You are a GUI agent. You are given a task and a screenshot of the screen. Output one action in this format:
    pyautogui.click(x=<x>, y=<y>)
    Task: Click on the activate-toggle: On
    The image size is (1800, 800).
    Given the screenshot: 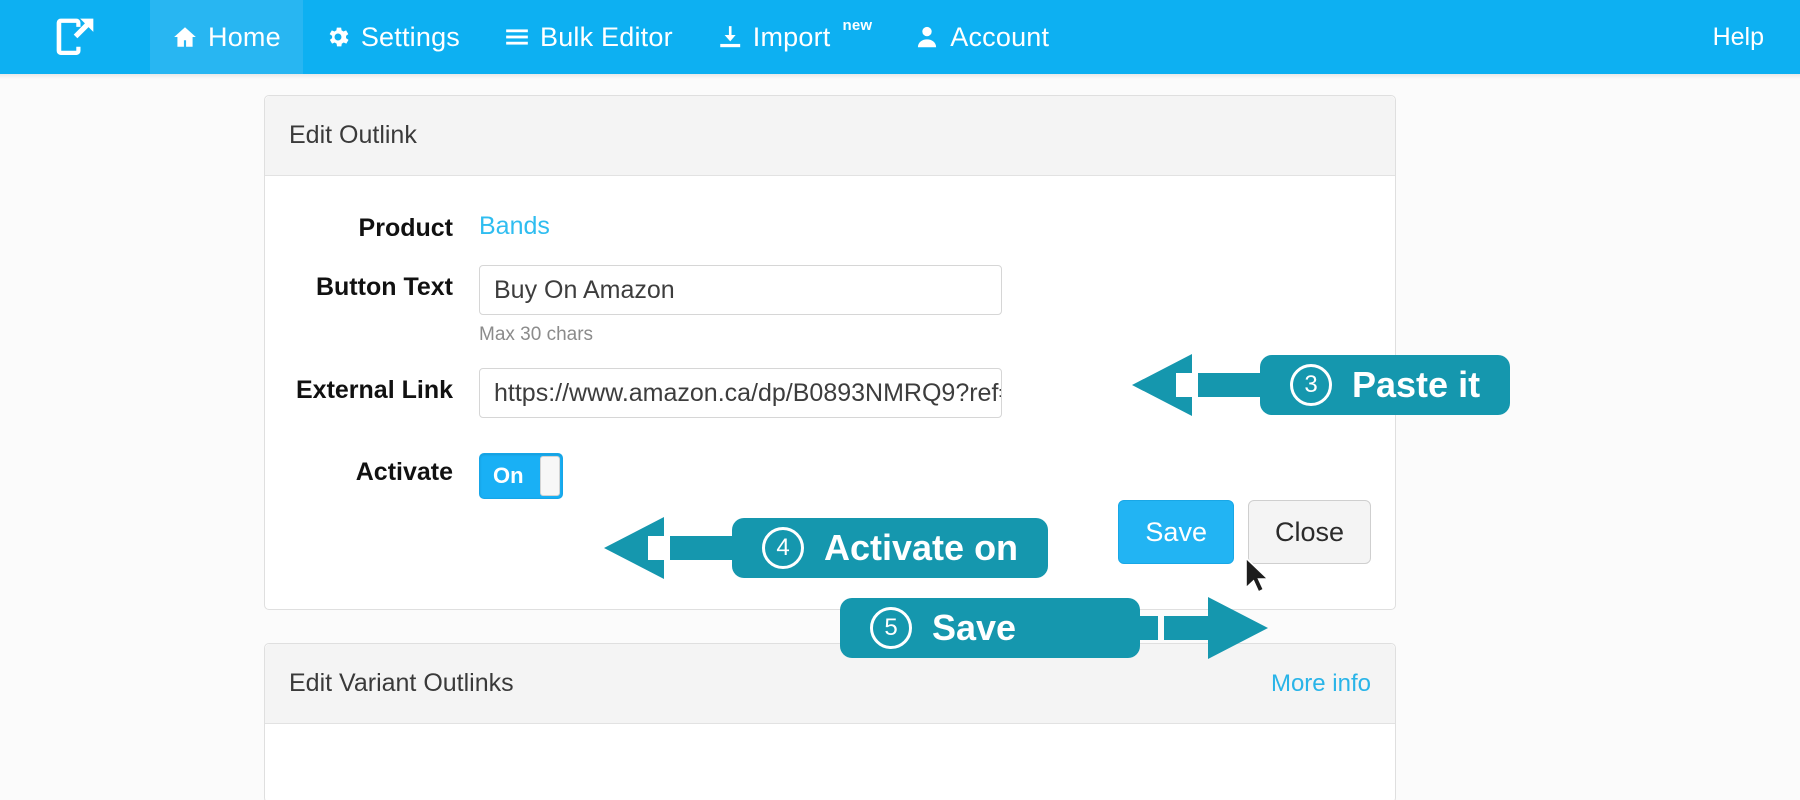 What is the action you would take?
    pyautogui.click(x=521, y=476)
    